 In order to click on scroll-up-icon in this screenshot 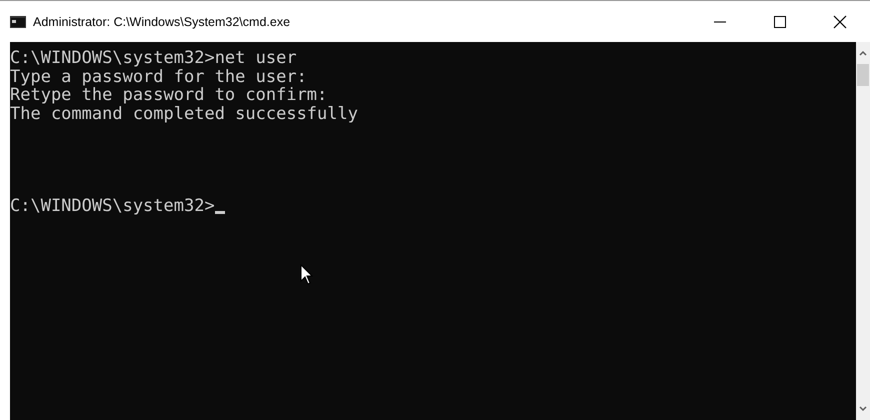, I will do `click(863, 53)`.